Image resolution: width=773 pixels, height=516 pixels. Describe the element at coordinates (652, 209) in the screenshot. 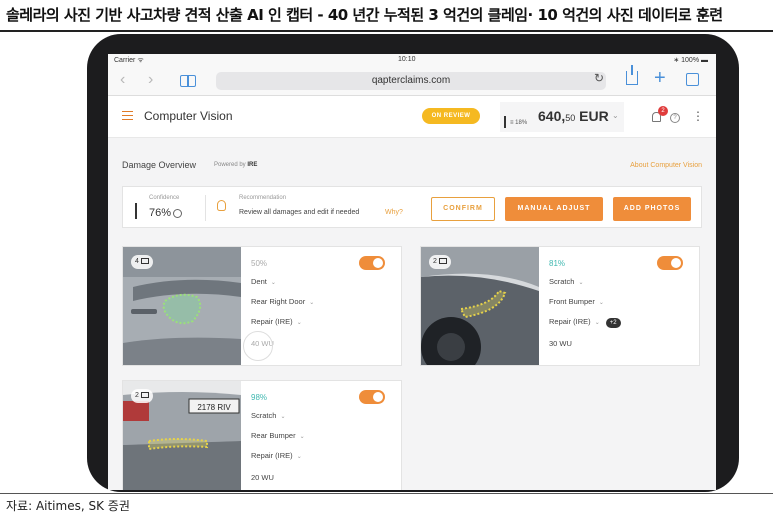

I see `add-photos-button: ADD PHOTOS` at that location.